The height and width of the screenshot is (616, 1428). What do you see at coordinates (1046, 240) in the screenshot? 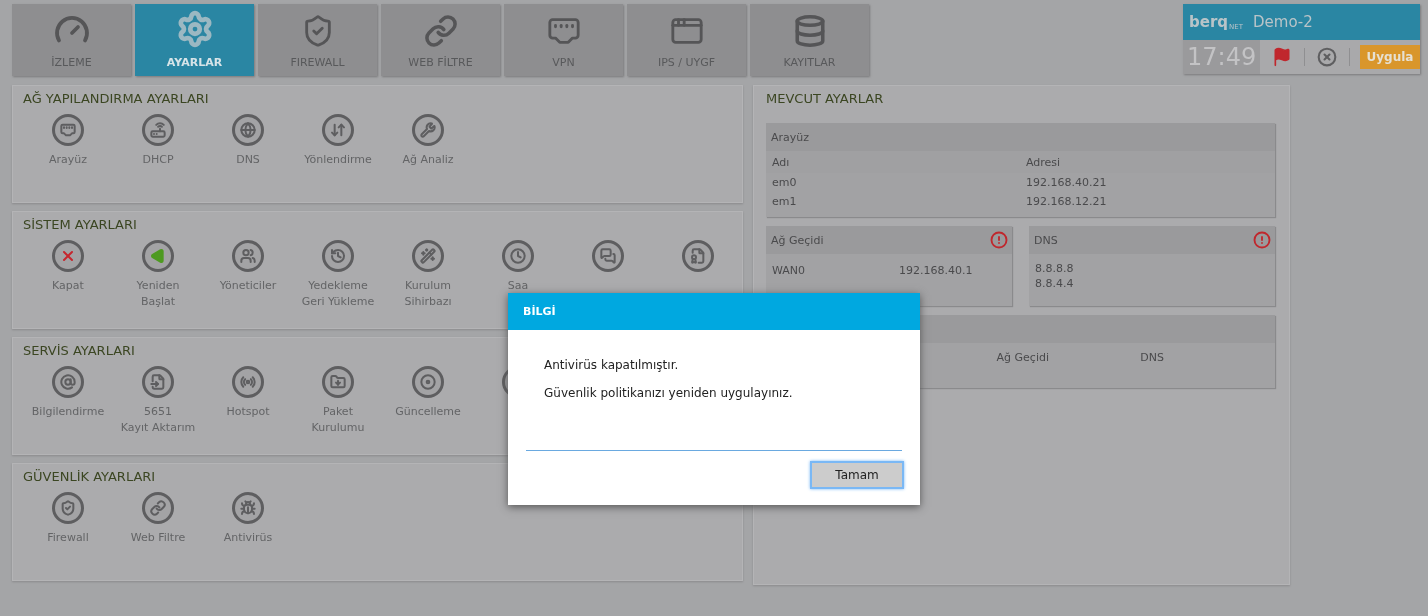
I see `box-title: DNS` at bounding box center [1046, 240].